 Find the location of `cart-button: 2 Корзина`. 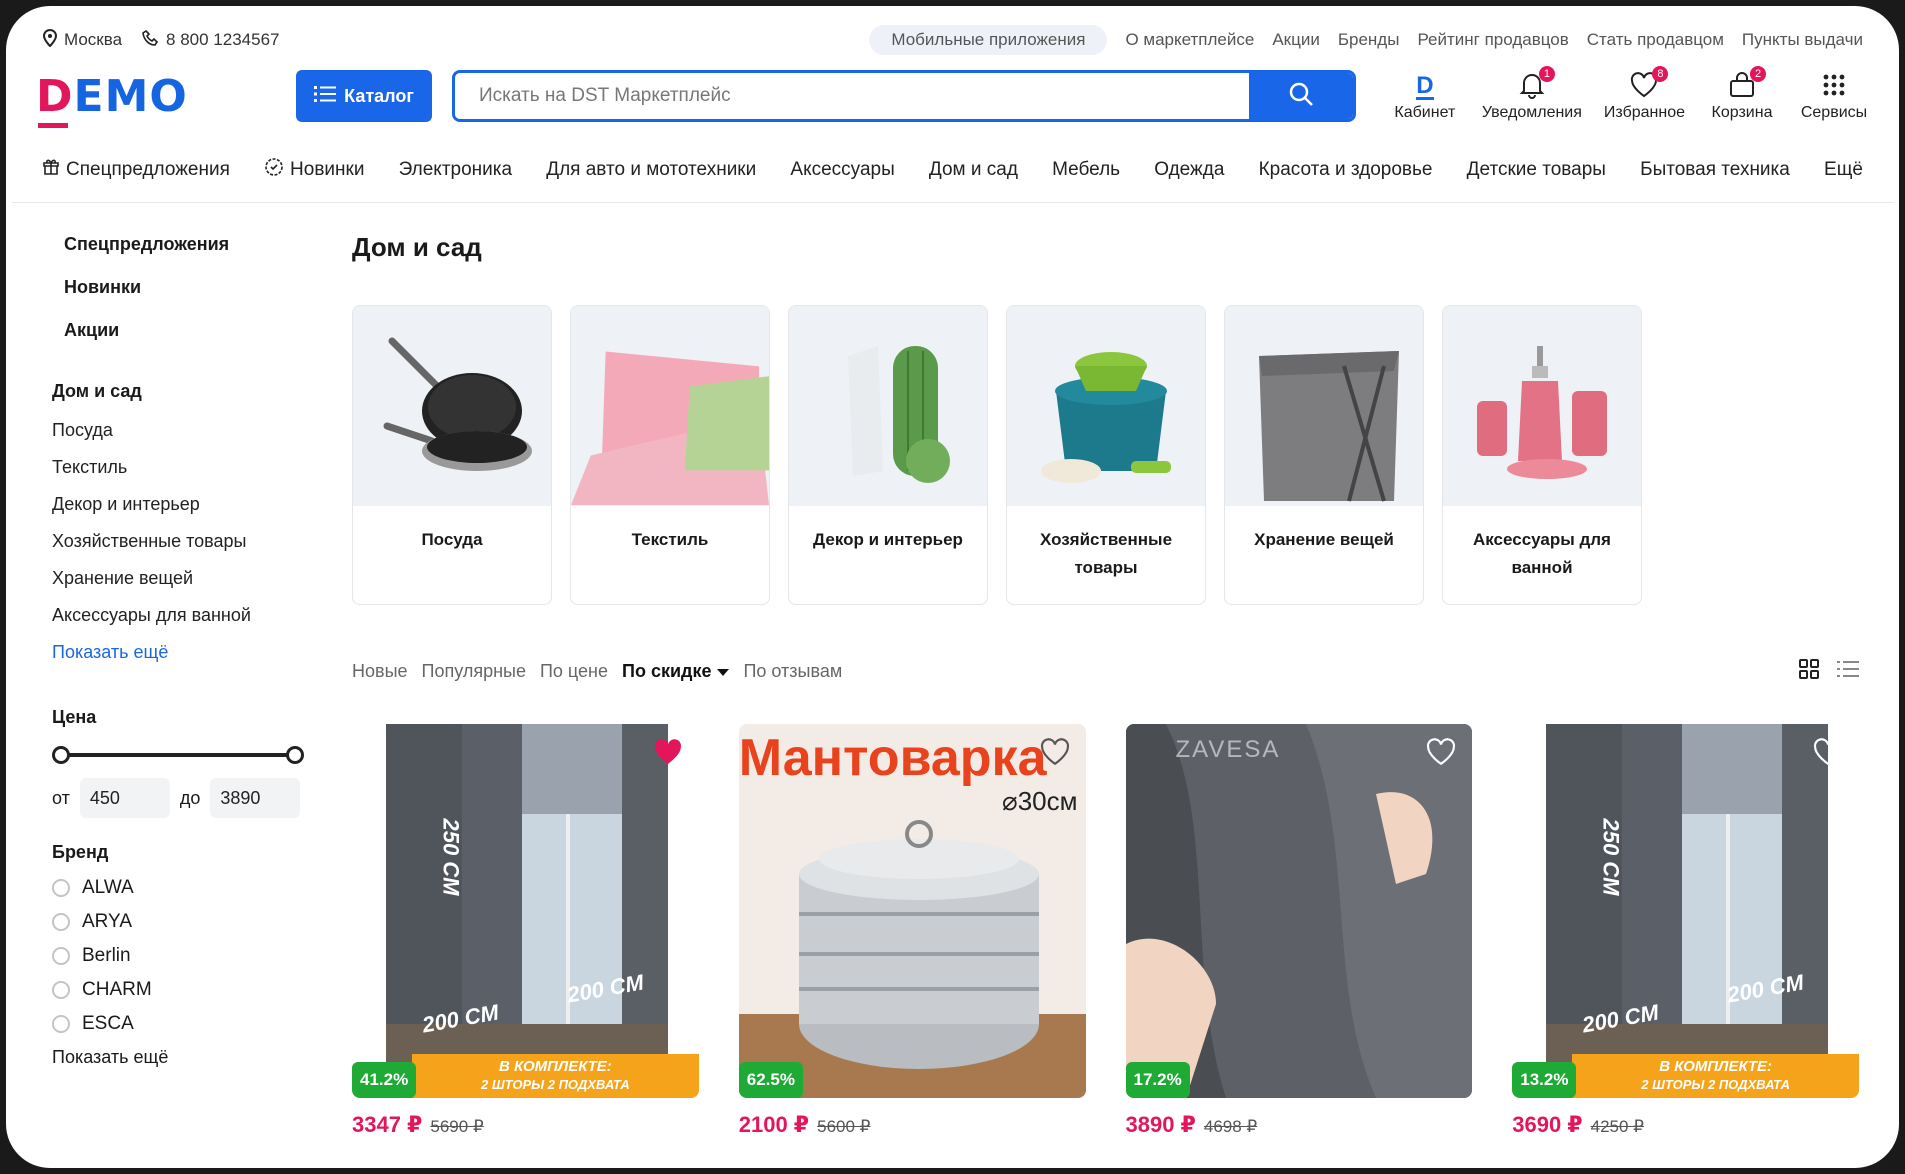

cart-button: 2 Корзина is located at coordinates (1742, 94).